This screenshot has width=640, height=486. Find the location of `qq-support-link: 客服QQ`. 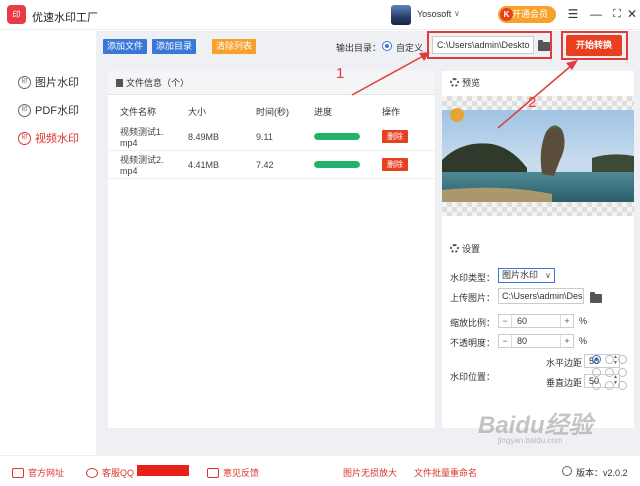

qq-support-link: 客服QQ is located at coordinates (110, 472).